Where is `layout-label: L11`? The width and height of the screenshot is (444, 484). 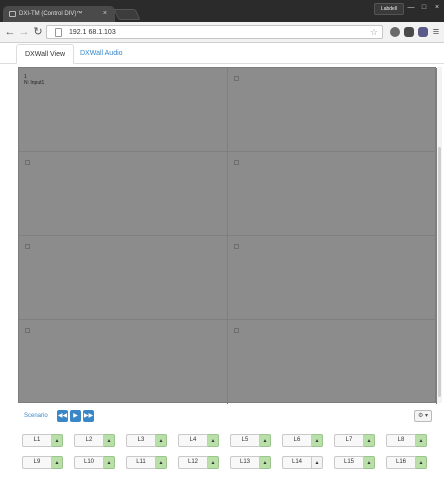
layout-label: L11 is located at coordinates (141, 462).